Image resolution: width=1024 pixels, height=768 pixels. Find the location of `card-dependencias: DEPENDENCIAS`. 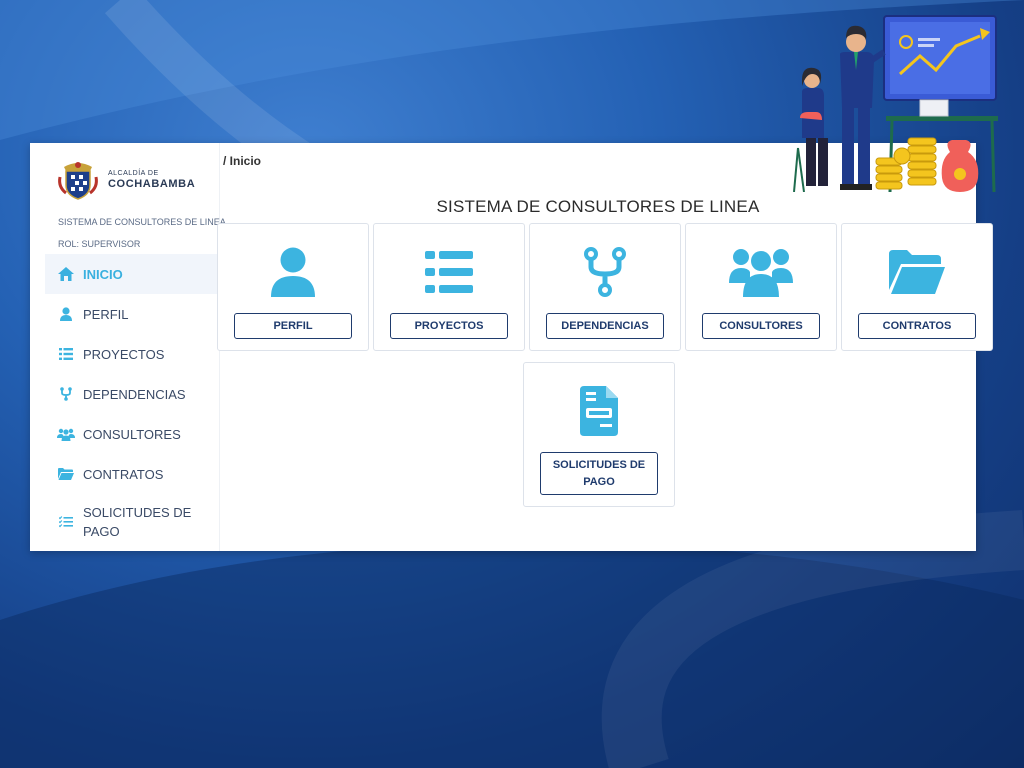

card-dependencias: DEPENDENCIAS is located at coordinates (605, 287).